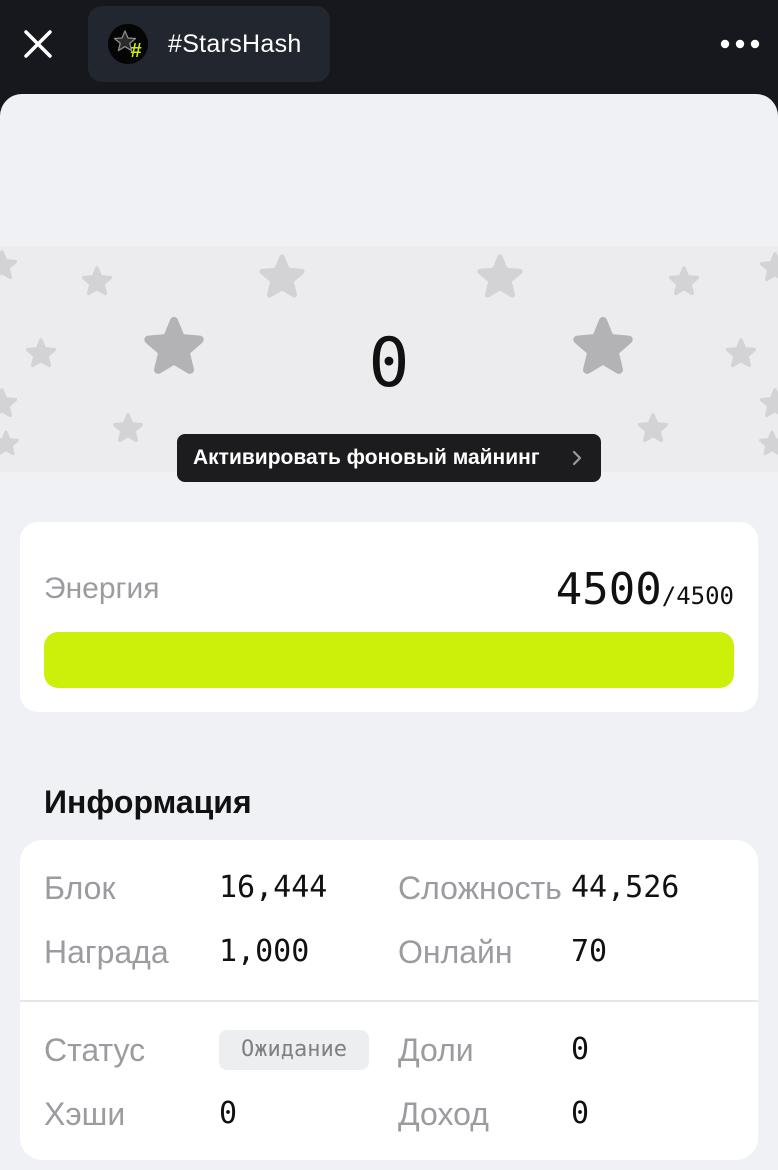  What do you see at coordinates (697, 596) in the screenshot?
I see `energy-max: /4500` at bounding box center [697, 596].